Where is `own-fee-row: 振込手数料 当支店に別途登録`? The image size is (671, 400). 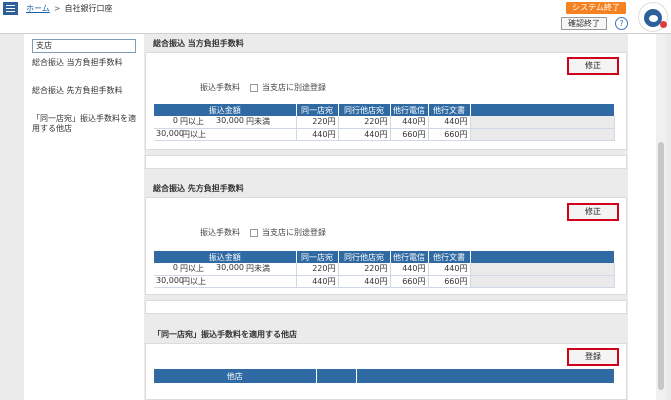
own-fee-row: 振込手数料 当支店に別途登録 is located at coordinates (263, 87).